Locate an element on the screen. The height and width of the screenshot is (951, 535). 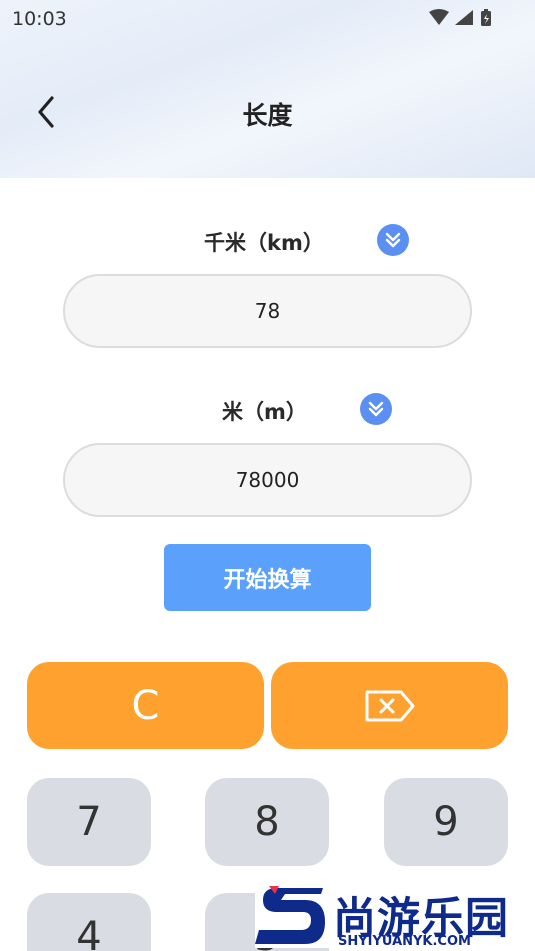
key-8: 8 is located at coordinates (267, 822).